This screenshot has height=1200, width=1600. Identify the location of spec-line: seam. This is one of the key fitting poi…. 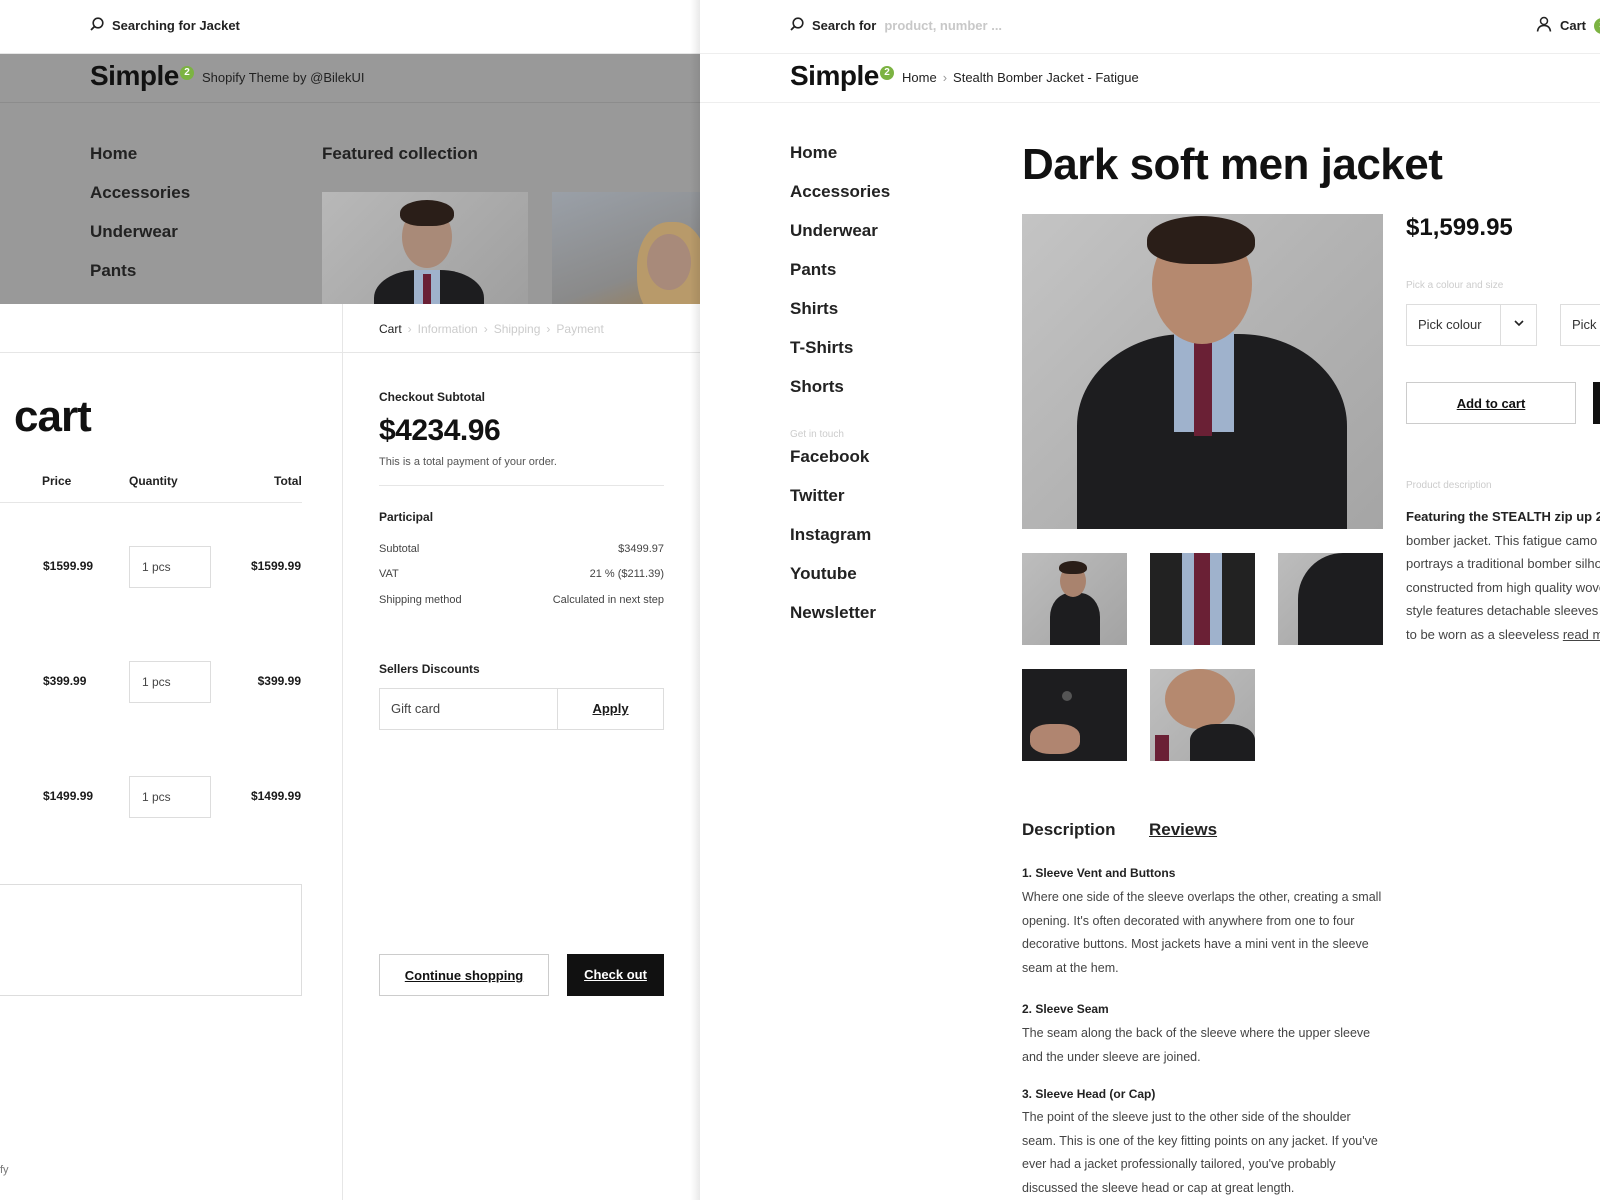
(1200, 1140).